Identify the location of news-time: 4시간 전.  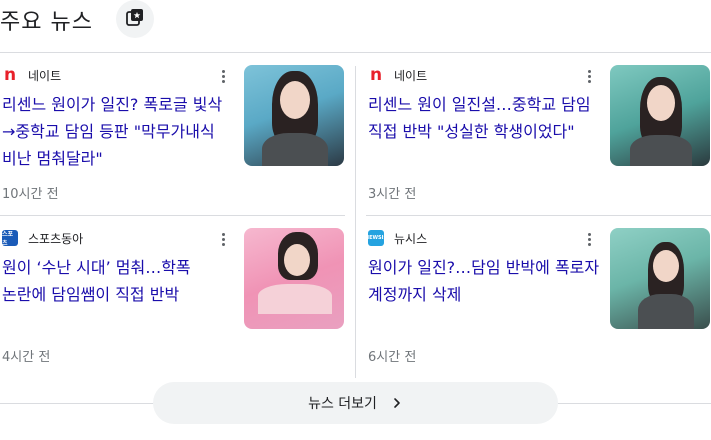
(26, 357).